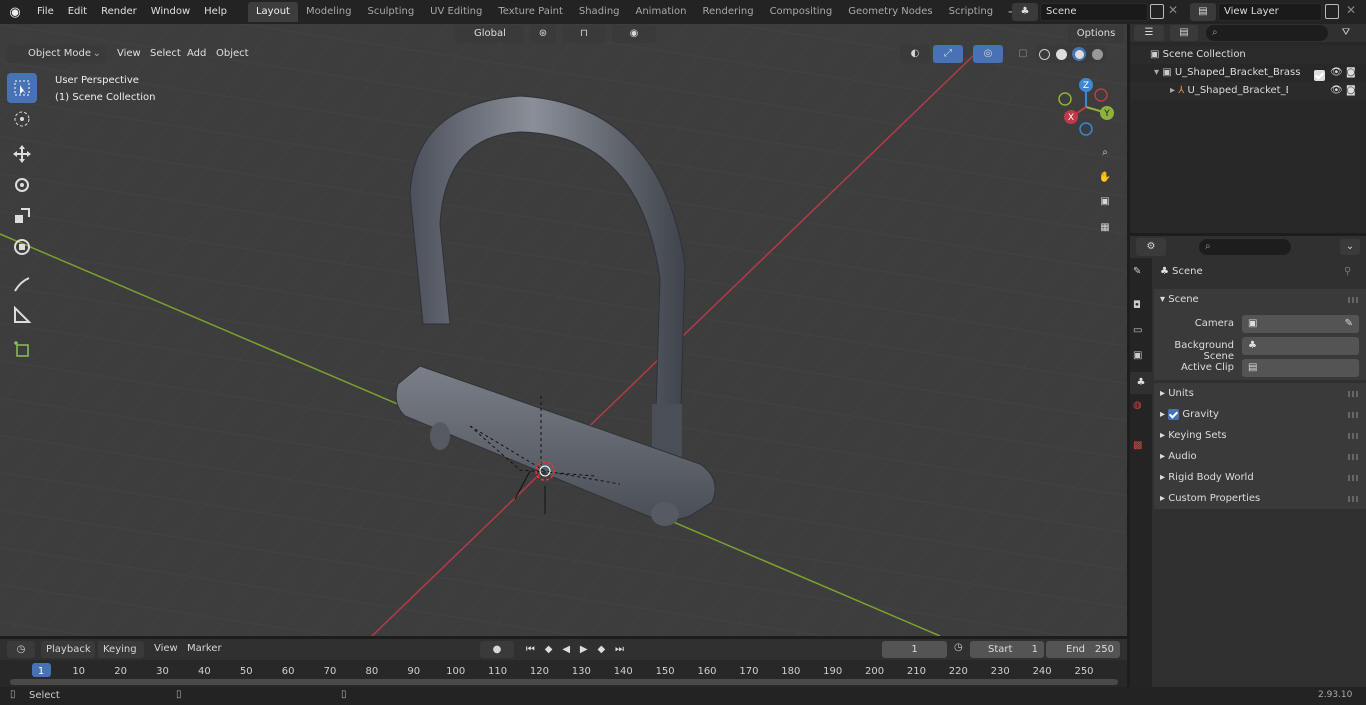 The image size is (1366, 705). What do you see at coordinates (1260, 456) in the screenshot?
I see `audio-panel: ▸ Audio` at bounding box center [1260, 456].